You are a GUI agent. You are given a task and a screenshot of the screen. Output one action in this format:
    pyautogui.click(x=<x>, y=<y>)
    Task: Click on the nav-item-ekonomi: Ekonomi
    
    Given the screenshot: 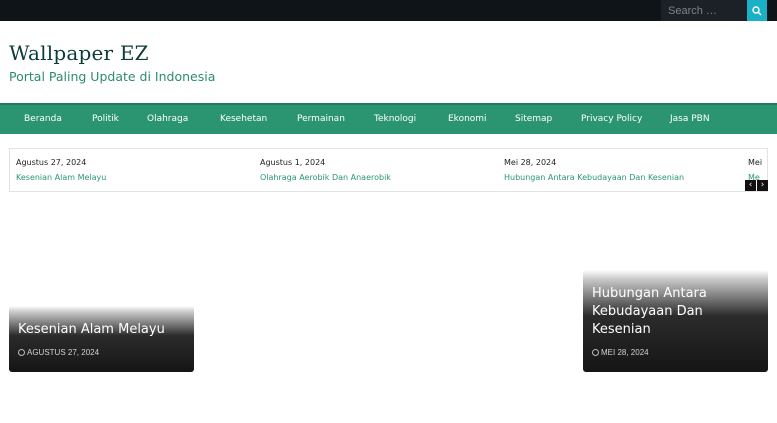 What is the action you would take?
    pyautogui.click(x=467, y=119)
    